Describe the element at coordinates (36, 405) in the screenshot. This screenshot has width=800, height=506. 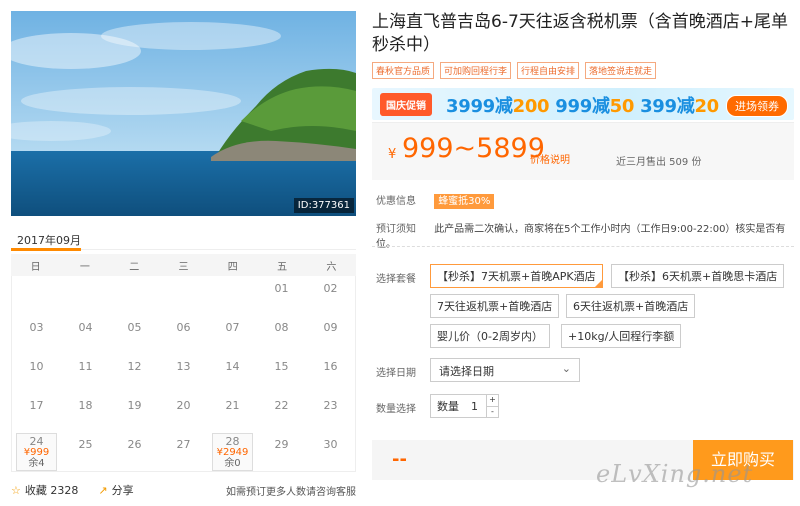
I see `calendar-day: 17` at that location.